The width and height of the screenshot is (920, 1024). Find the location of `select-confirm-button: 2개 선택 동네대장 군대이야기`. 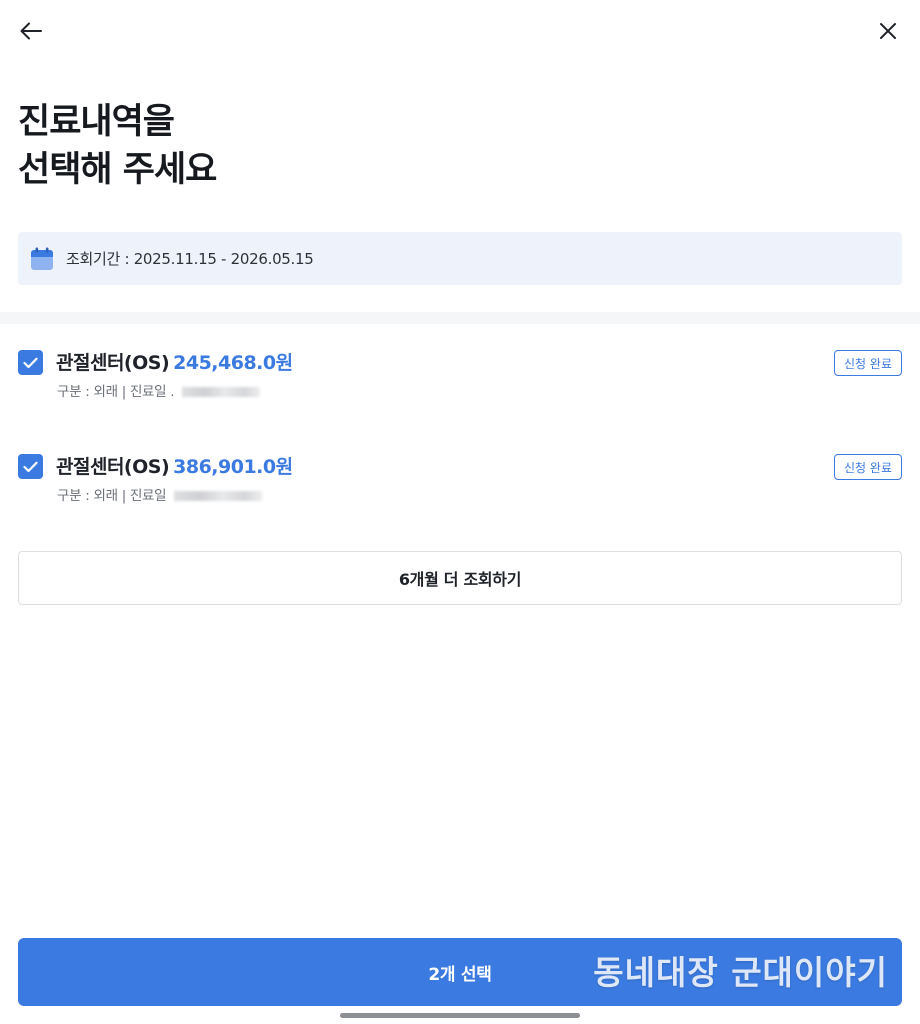

select-confirm-button: 2개 선택 동네대장 군대이야기 is located at coordinates (460, 972).